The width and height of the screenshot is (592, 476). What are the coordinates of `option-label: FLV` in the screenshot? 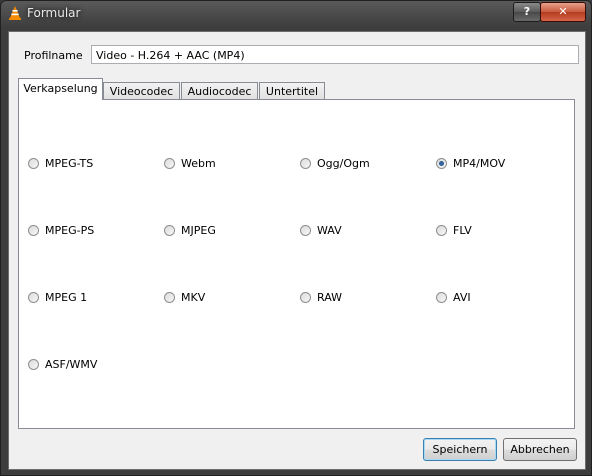 It's located at (462, 230).